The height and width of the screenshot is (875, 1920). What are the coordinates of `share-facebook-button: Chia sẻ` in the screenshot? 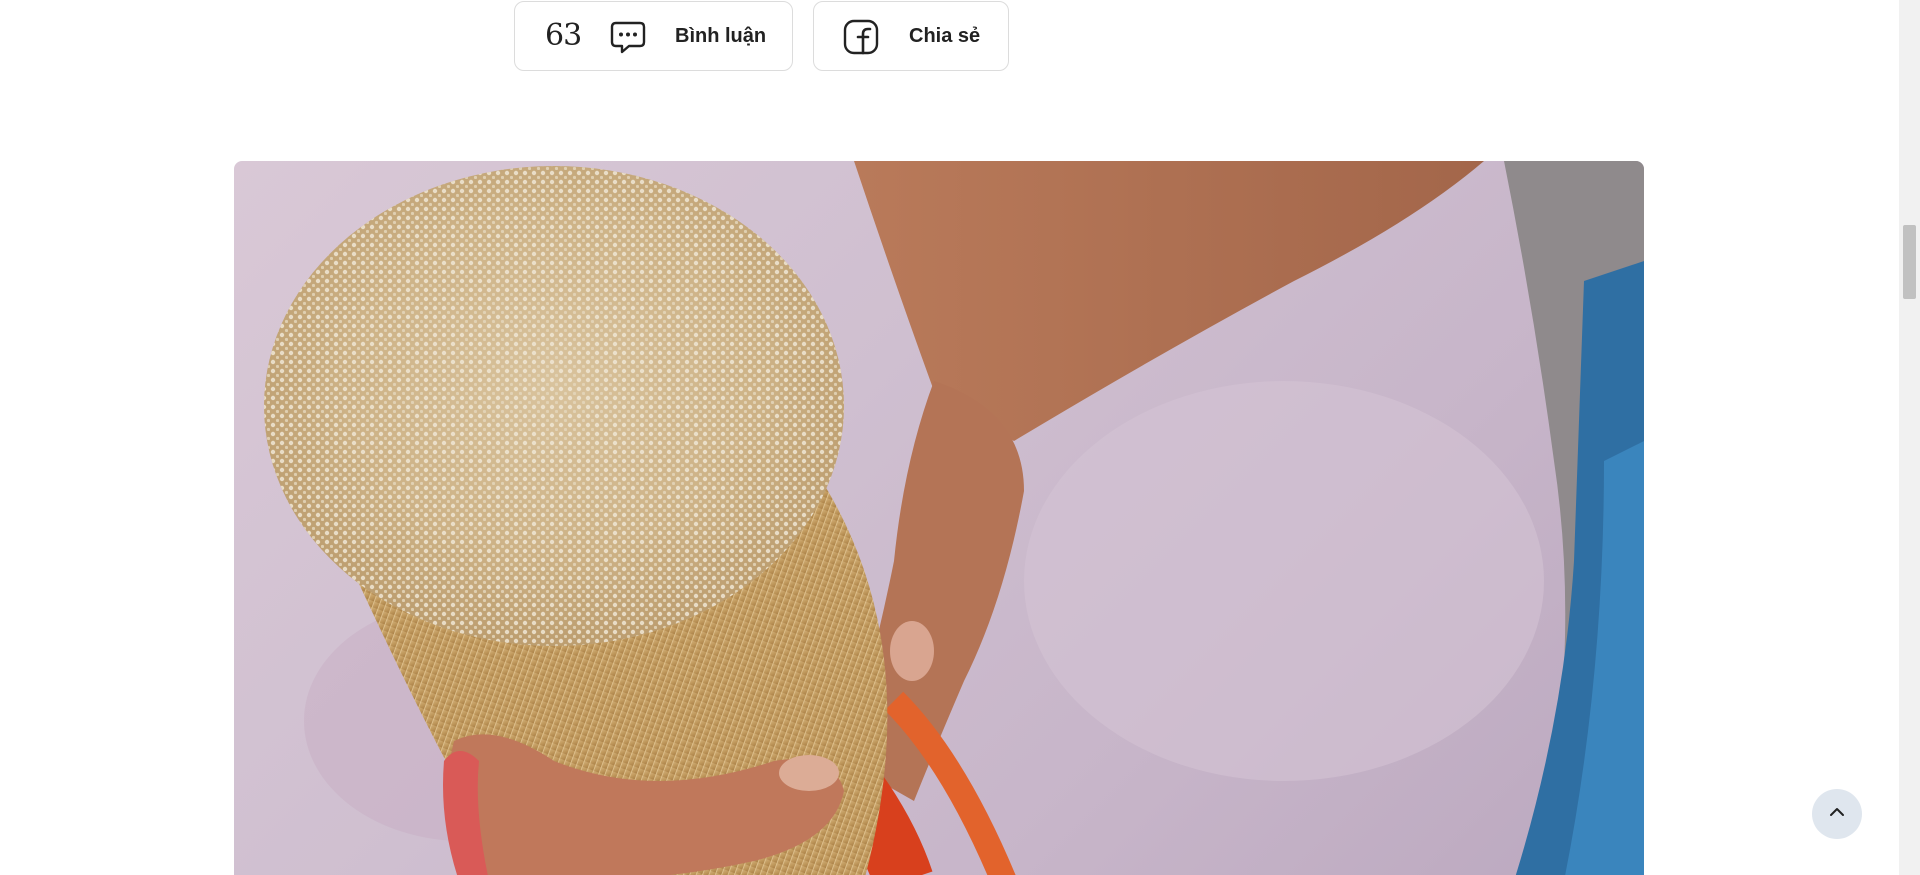 It's located at (911, 36).